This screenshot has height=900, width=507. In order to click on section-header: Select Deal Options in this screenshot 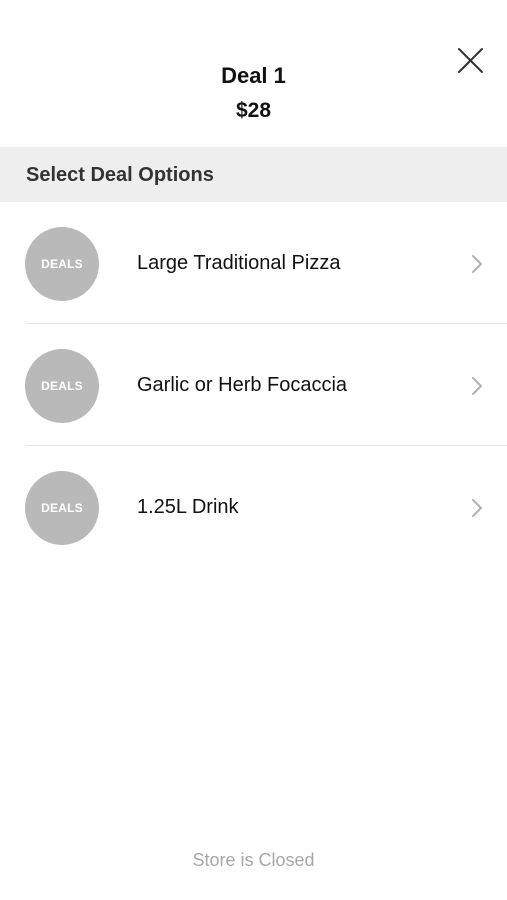, I will do `click(253, 174)`.